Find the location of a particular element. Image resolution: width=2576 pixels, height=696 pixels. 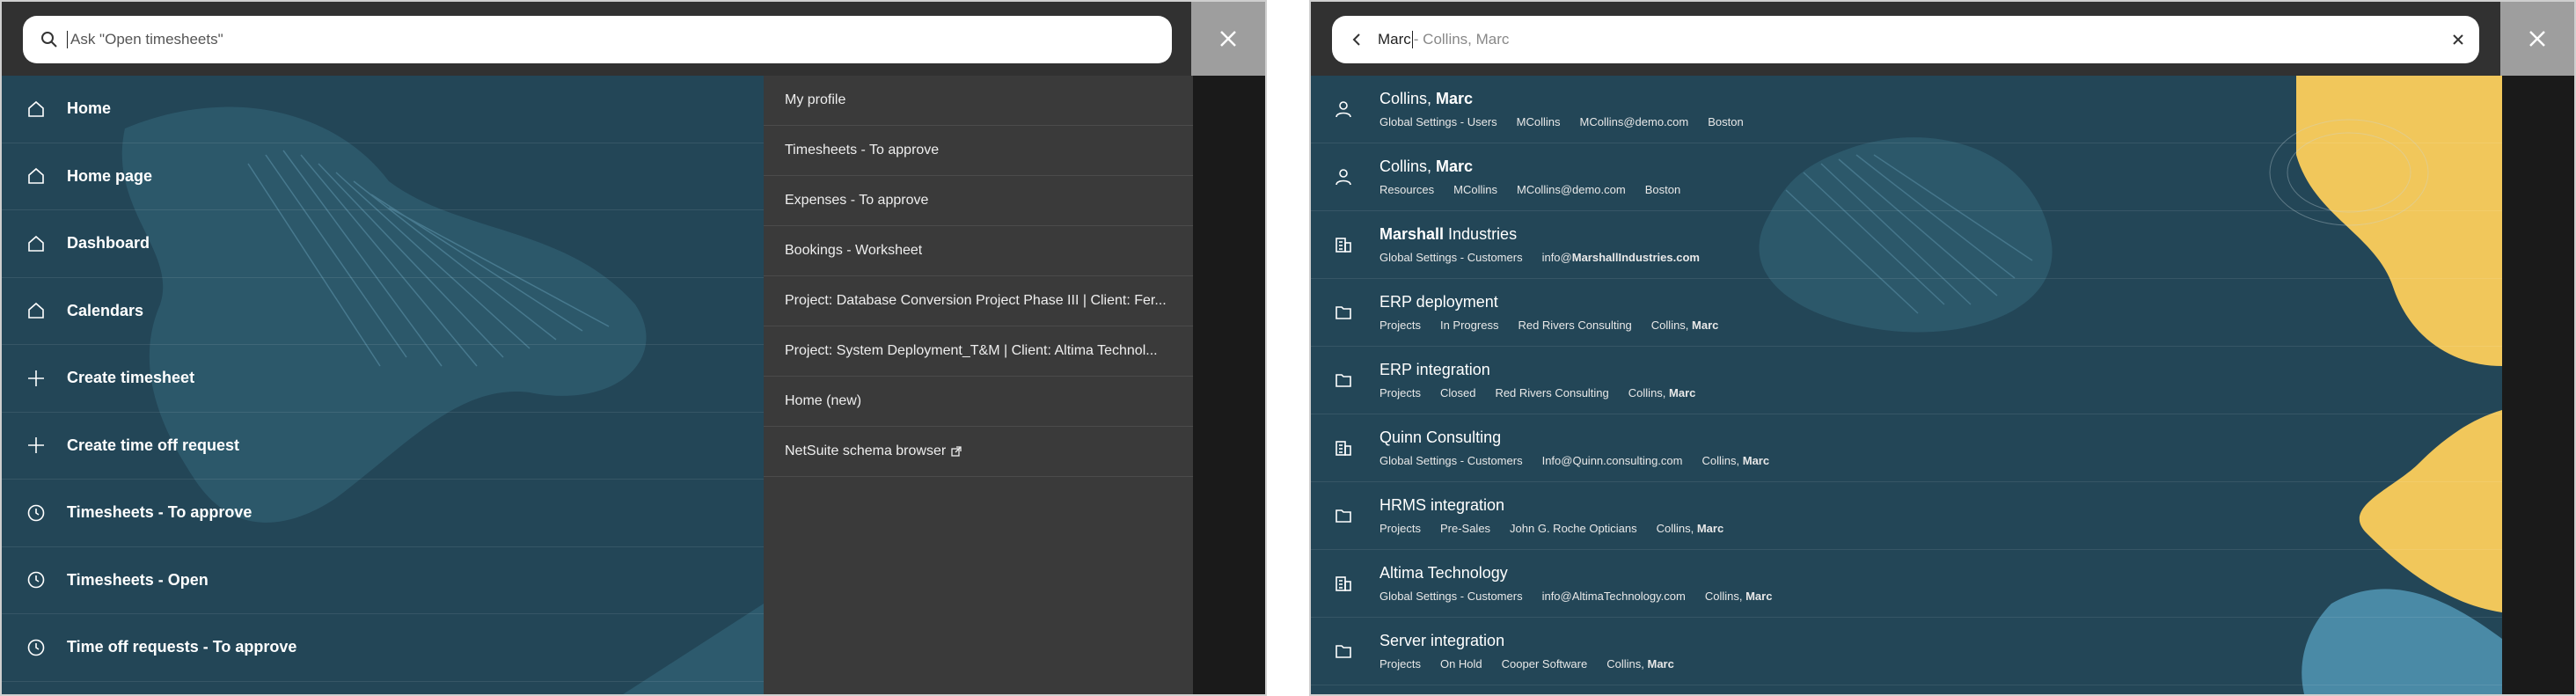

quick-link-label: Bookings - Worksheet is located at coordinates (854, 250).